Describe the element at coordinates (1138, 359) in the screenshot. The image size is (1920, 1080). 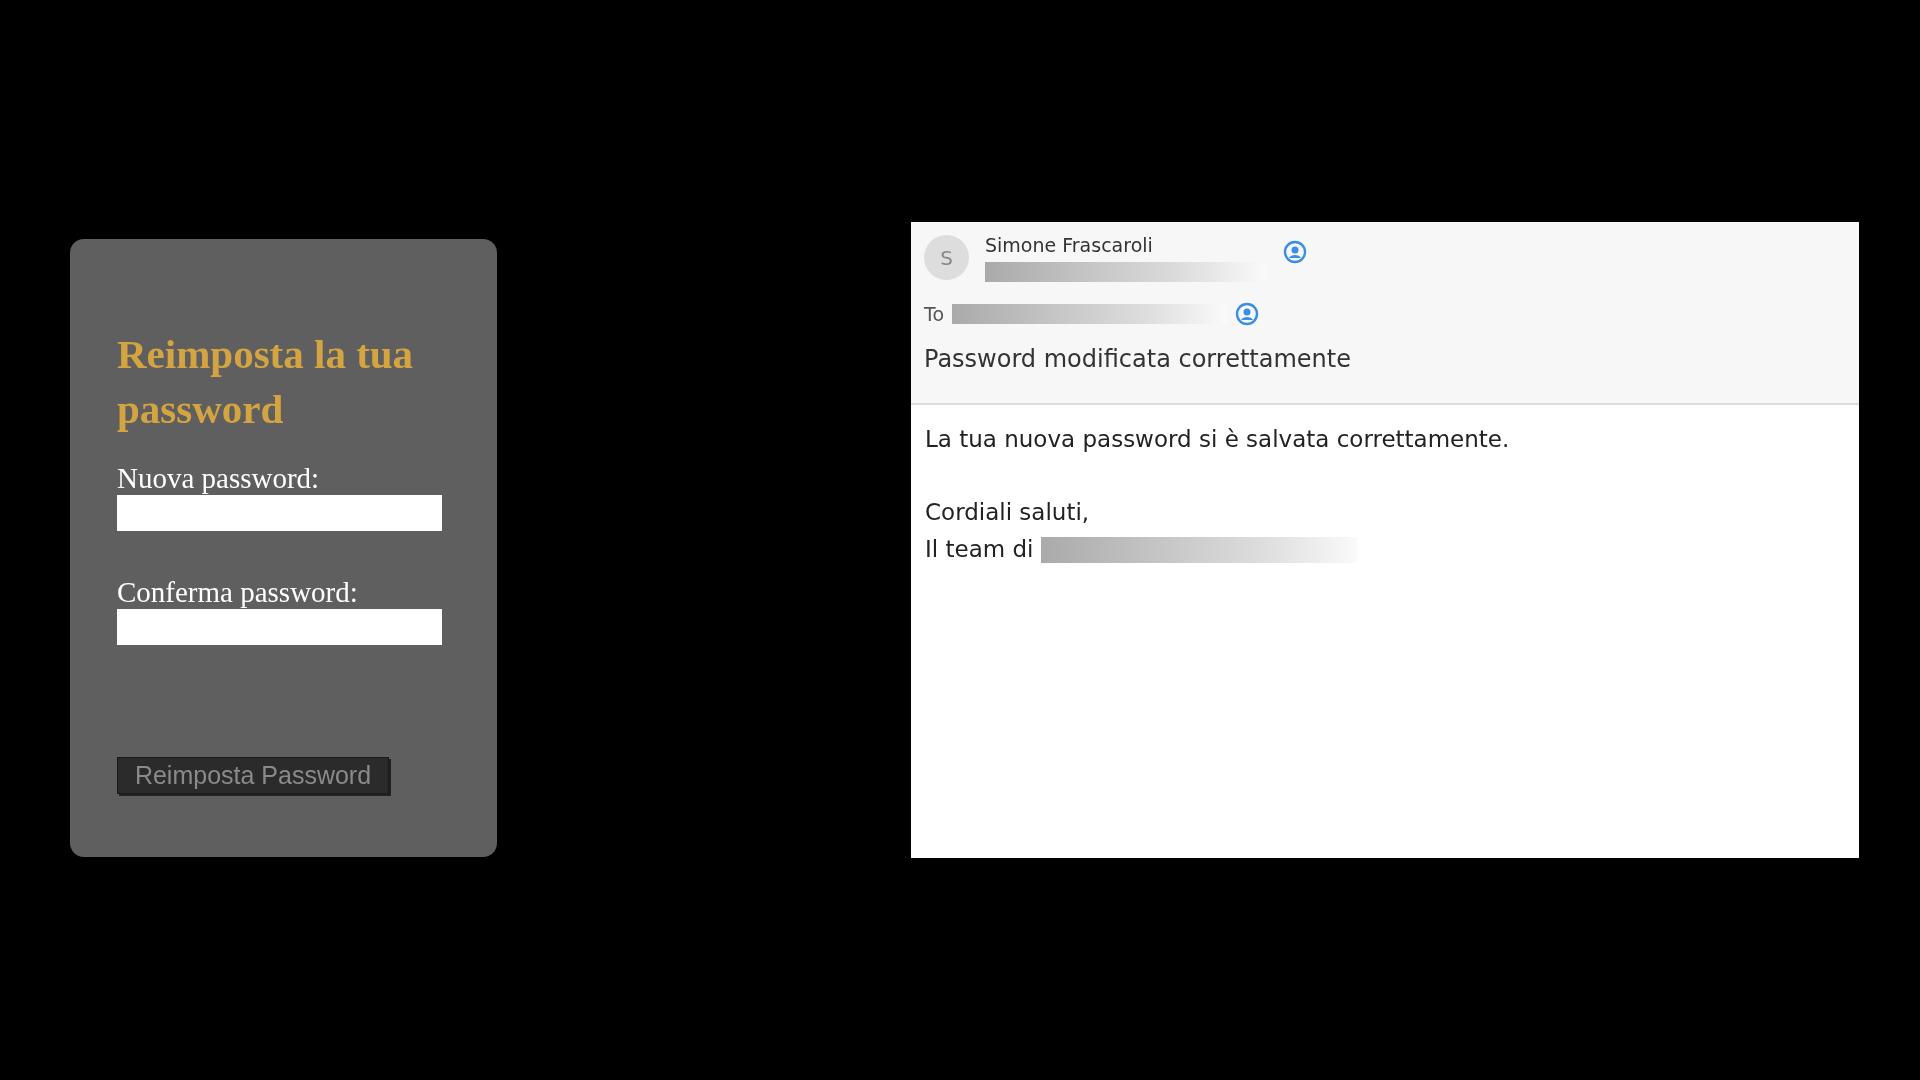
I see `email-subject: Password modificata correttamente` at that location.